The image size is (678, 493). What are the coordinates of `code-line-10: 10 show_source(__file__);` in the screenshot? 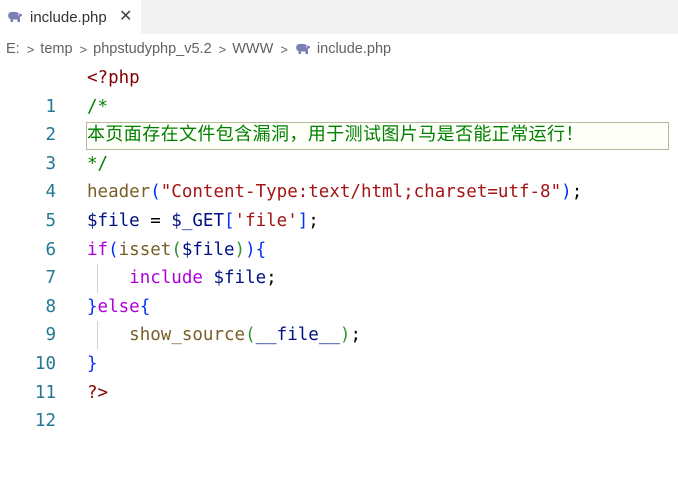 It's located at (339, 347).